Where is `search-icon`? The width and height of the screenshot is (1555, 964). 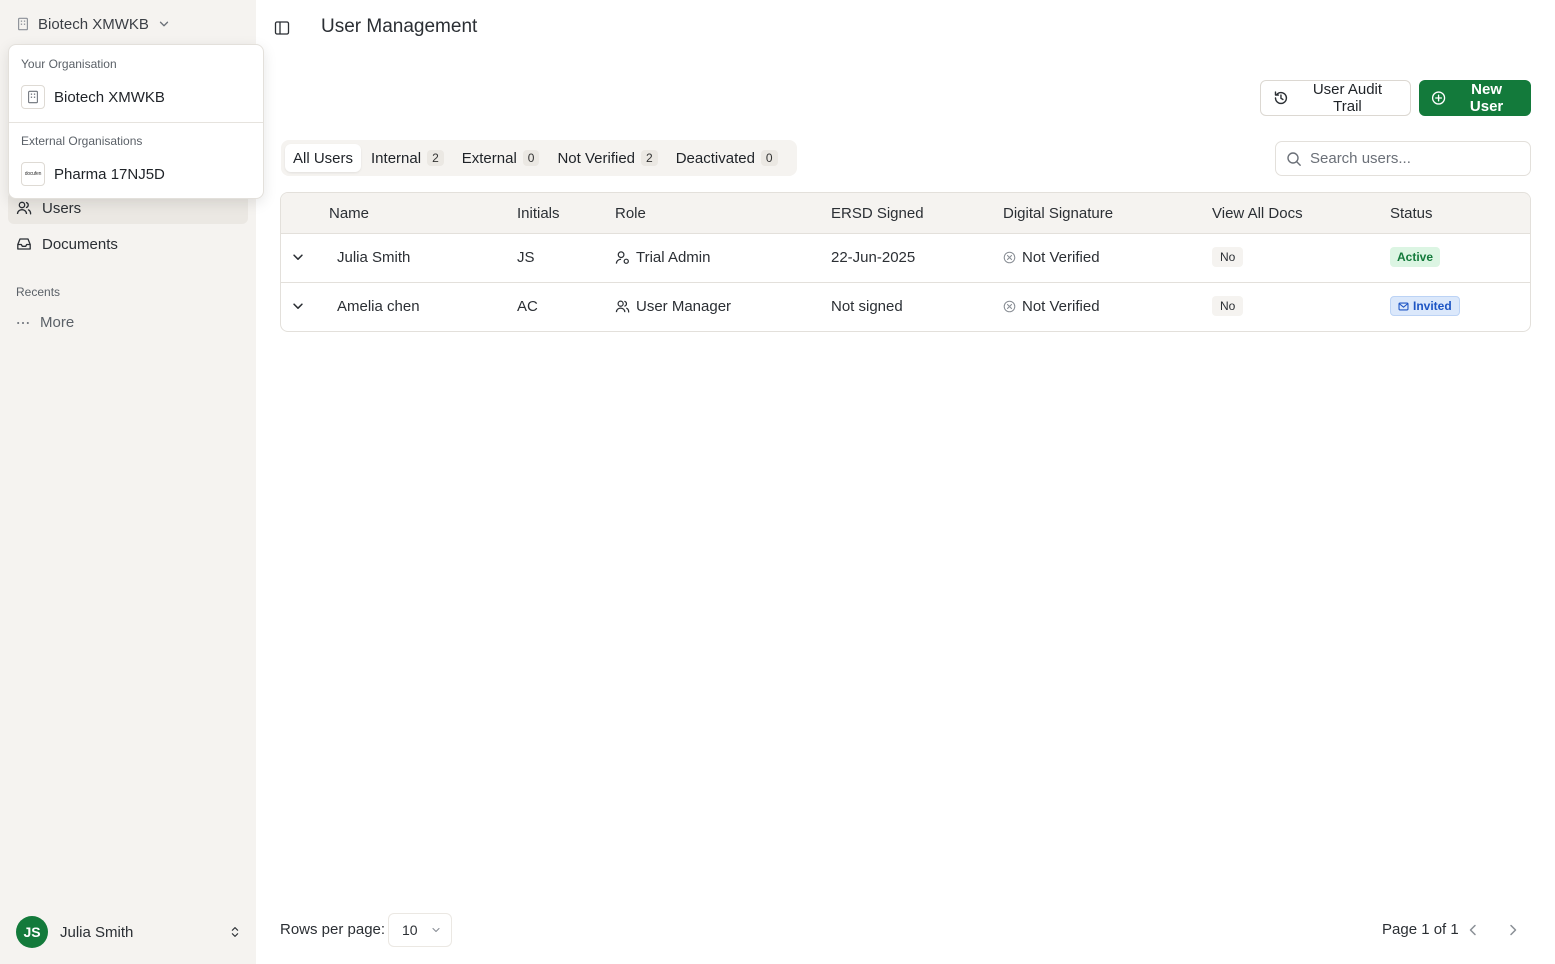
search-icon is located at coordinates (1294, 158).